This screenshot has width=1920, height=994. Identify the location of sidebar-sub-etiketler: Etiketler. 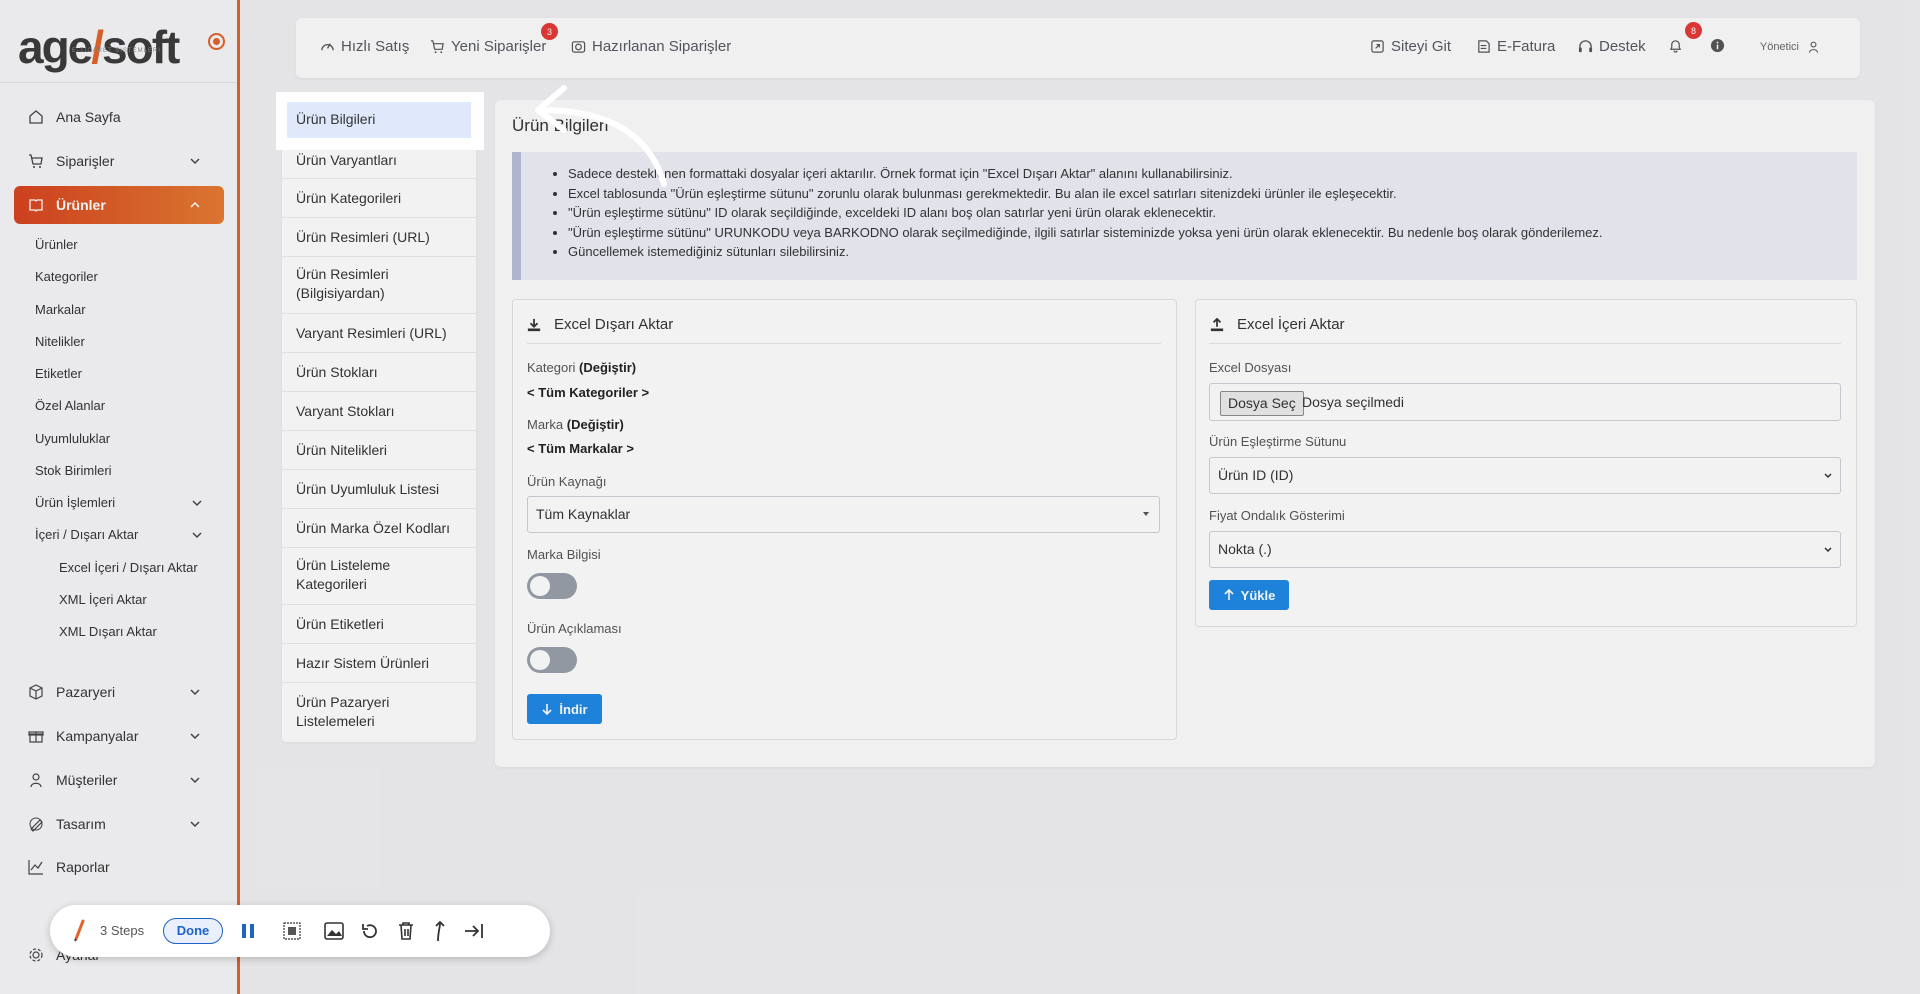
(58, 373).